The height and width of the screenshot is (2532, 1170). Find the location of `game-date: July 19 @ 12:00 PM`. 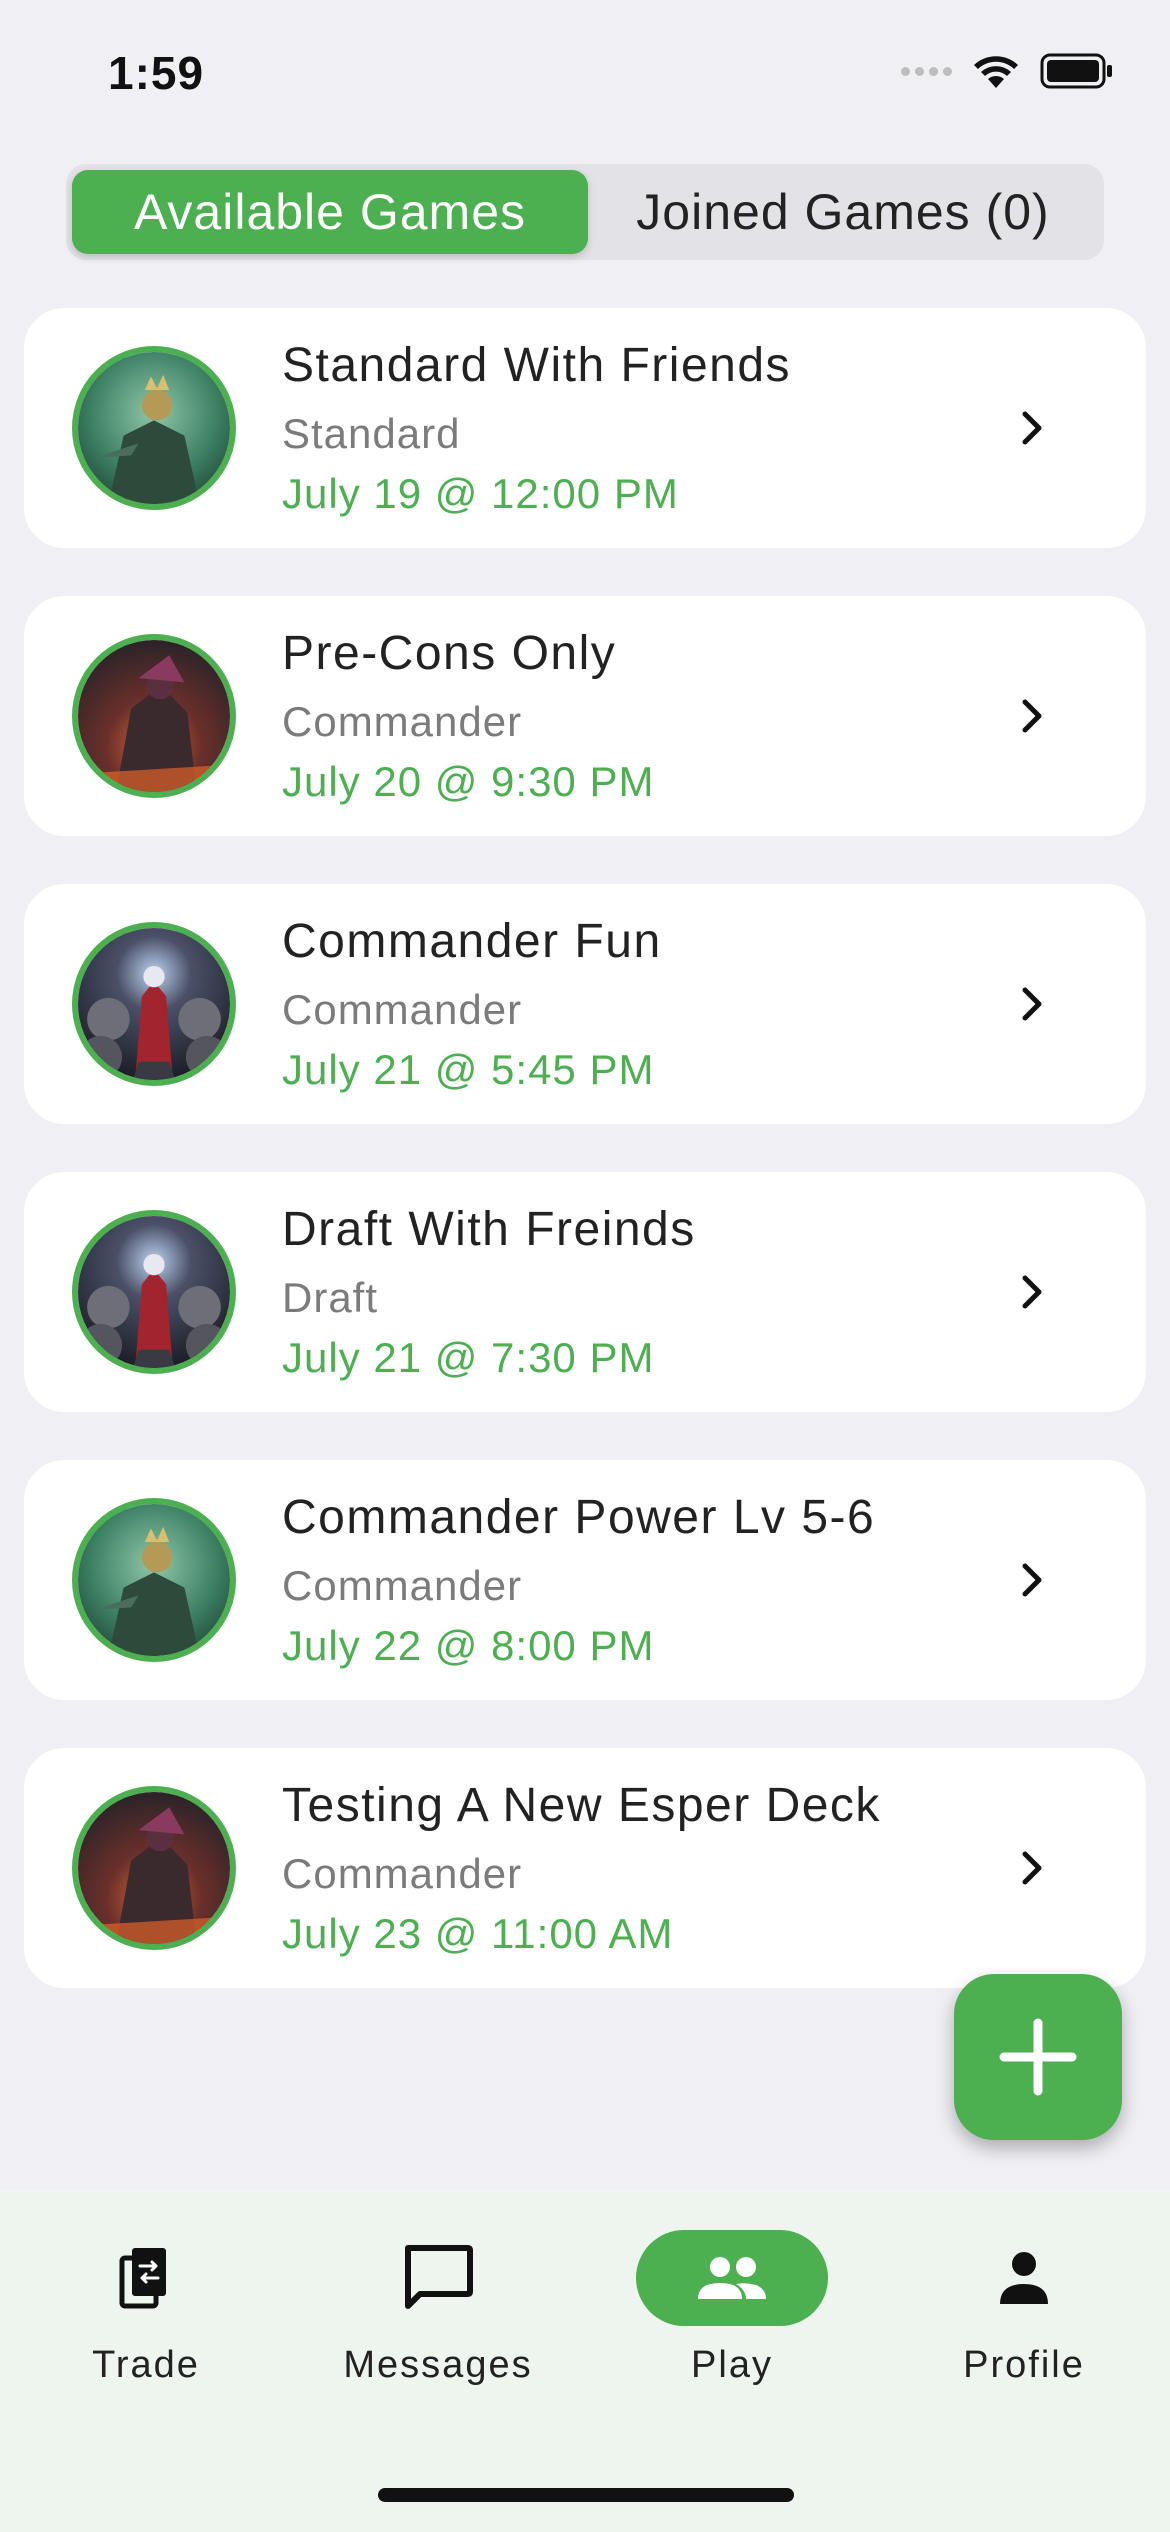

game-date: July 19 @ 12:00 PM is located at coordinates (480, 493).